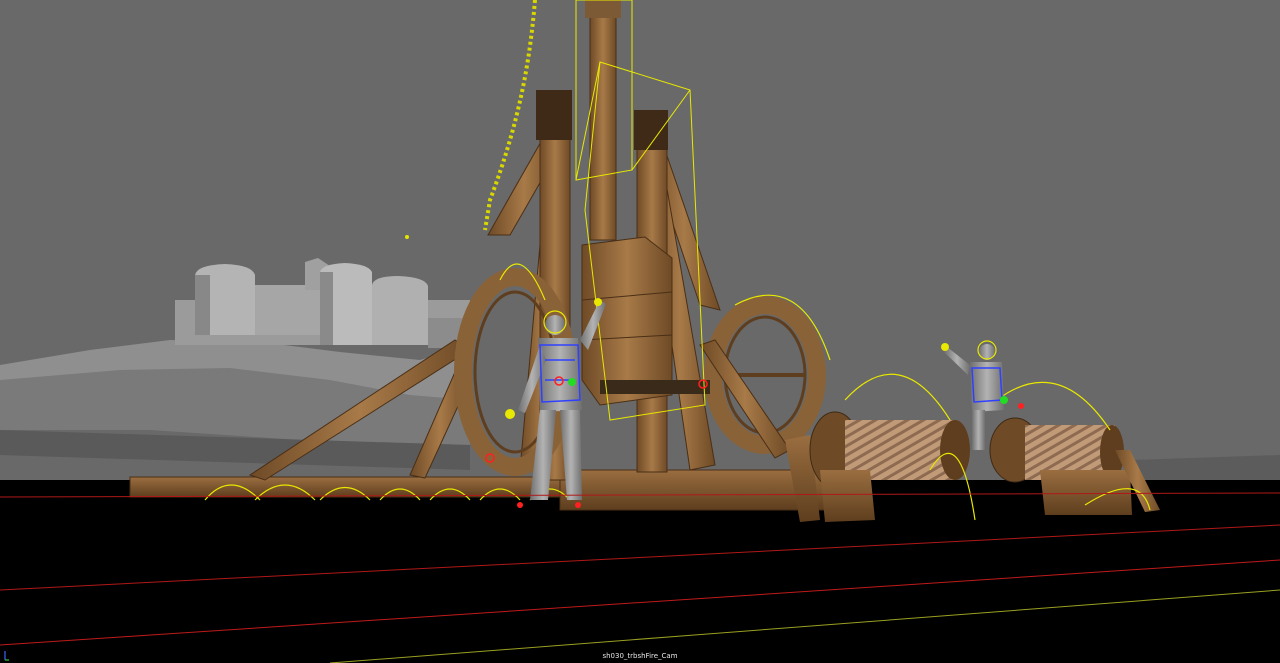 This screenshot has width=1280, height=663. Describe the element at coordinates (640, 656) in the screenshot. I see `camera-name-label: sh030_trbshFire_Cam` at that location.